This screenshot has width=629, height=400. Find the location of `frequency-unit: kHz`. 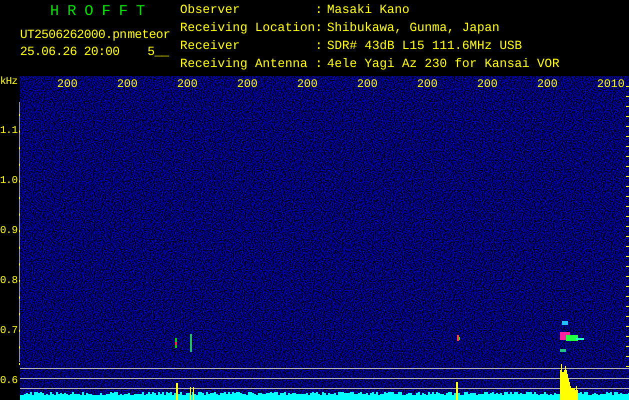

frequency-unit: kHz is located at coordinates (9, 82).